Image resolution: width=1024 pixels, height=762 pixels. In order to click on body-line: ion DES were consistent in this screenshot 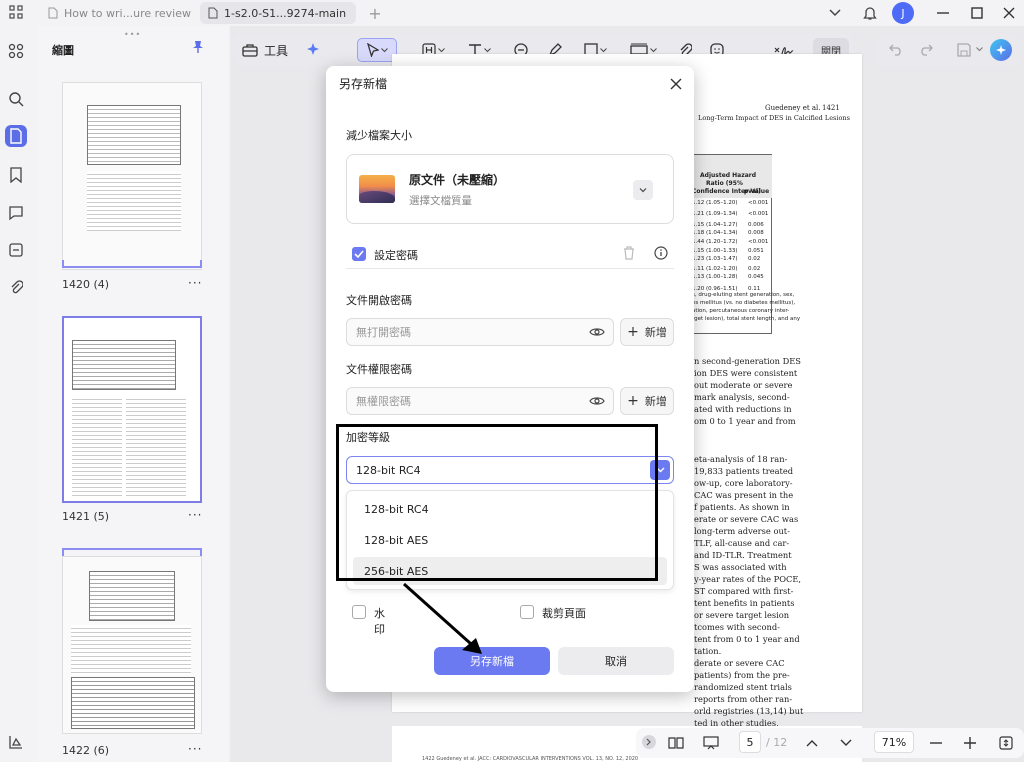, I will do `click(746, 373)`.